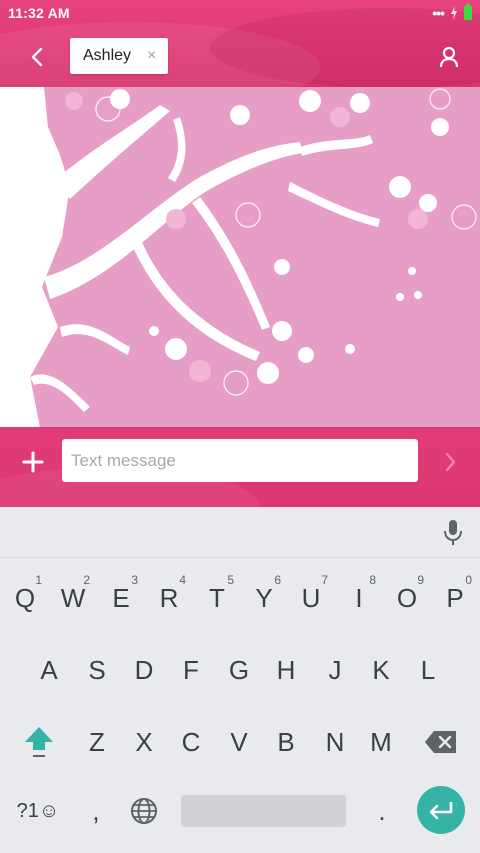 Image resolution: width=480 pixels, height=853 pixels. What do you see at coordinates (455, 598) in the screenshot?
I see `key-p: P0` at bounding box center [455, 598].